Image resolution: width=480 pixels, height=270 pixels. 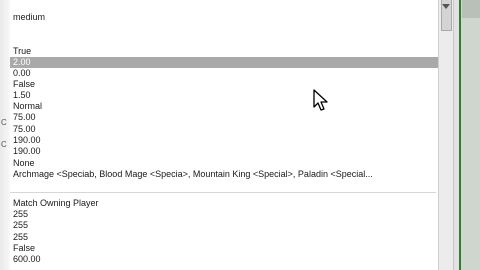 I want to click on section-divider, so click(x=223, y=192).